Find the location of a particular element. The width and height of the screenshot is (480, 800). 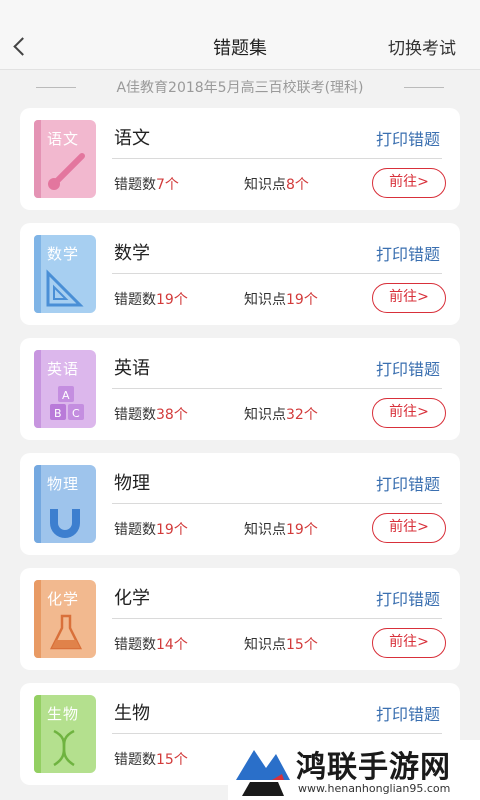

subject-name: 物理 is located at coordinates (132, 483).